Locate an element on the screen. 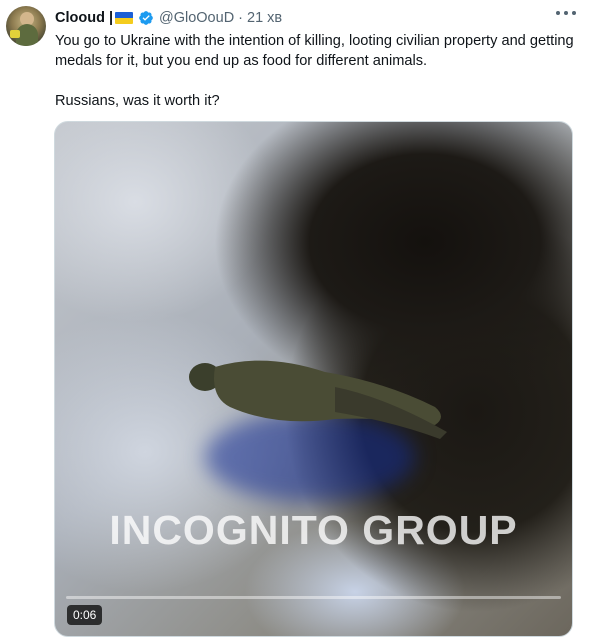 The height and width of the screenshot is (643, 594). author-name: Clooud is located at coordinates (80, 18).